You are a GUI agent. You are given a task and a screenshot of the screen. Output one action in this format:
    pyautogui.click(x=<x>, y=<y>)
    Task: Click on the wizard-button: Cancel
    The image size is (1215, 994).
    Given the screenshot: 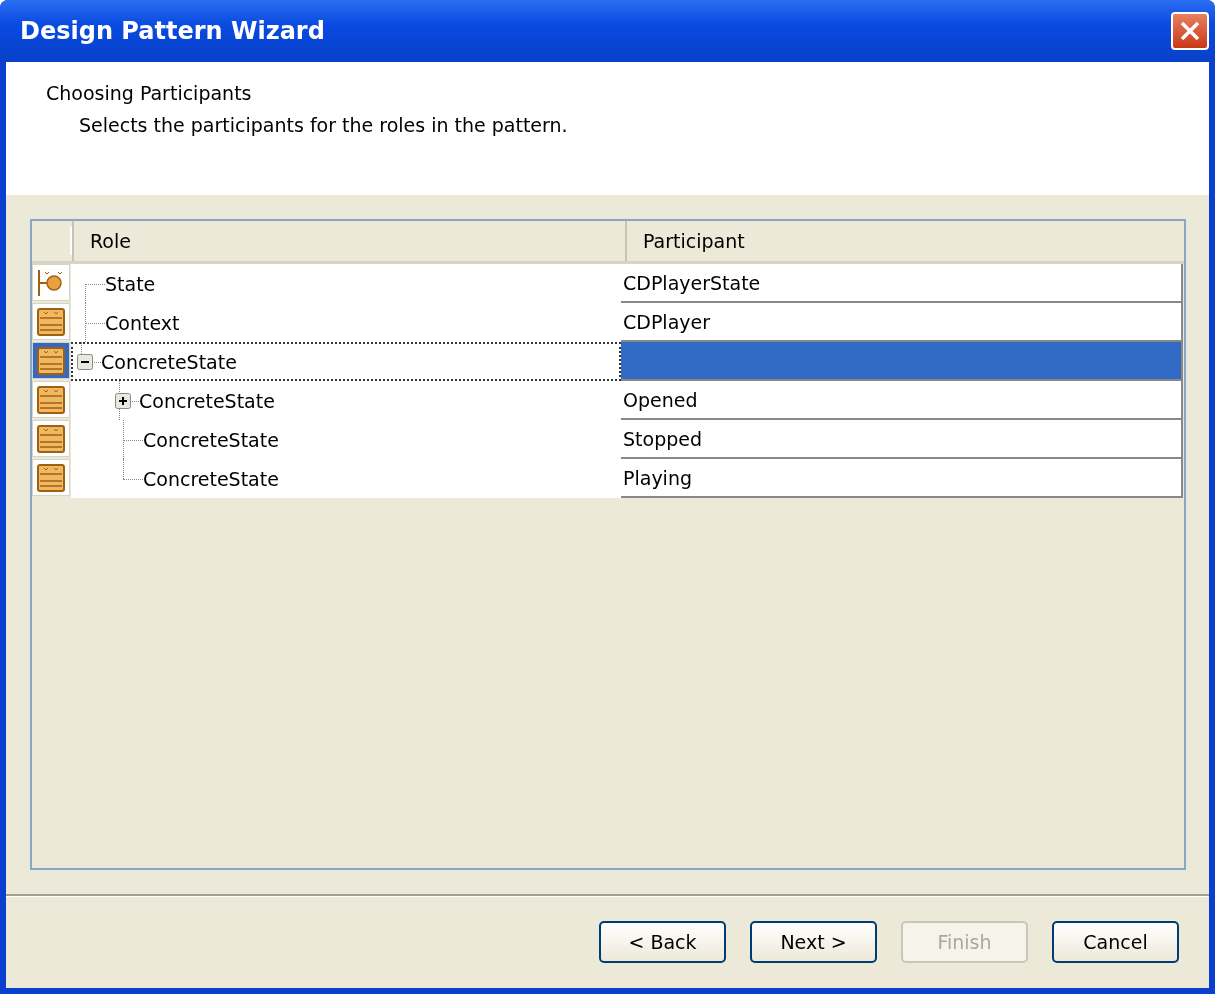 What is the action you would take?
    pyautogui.click(x=1115, y=942)
    